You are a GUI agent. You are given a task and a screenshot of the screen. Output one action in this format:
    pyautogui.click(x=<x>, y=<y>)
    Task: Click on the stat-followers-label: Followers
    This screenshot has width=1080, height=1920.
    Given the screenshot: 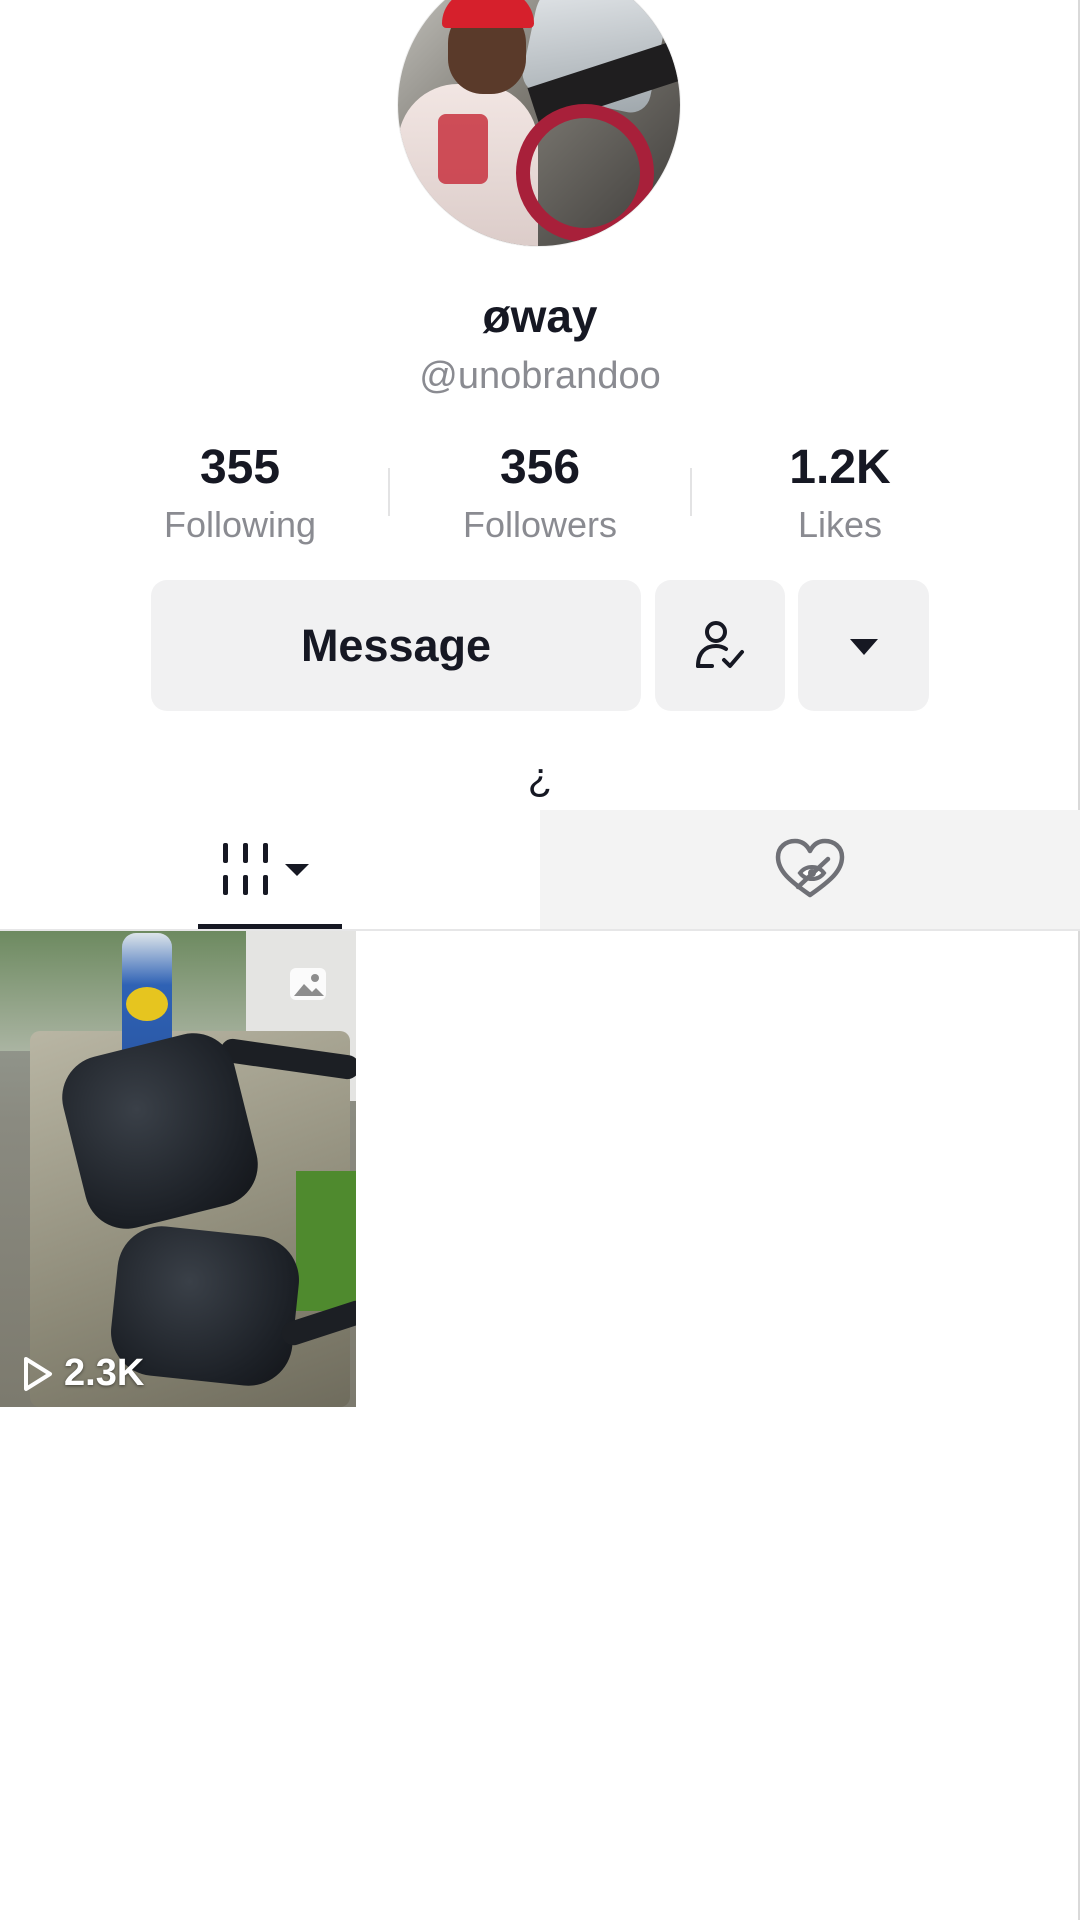 What is the action you would take?
    pyautogui.click(x=540, y=524)
    